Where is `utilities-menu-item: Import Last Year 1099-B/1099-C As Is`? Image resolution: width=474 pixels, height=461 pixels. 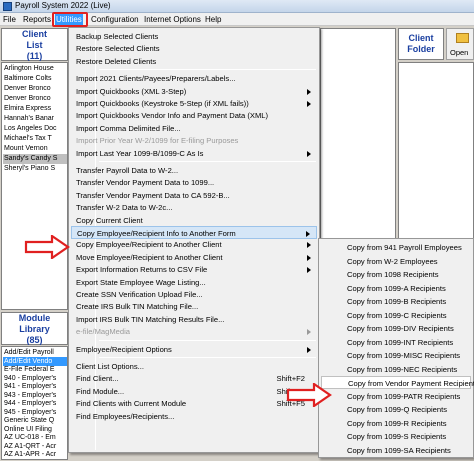 utilities-menu-item: Import Last Year 1099-B/1099-C As Is is located at coordinates (194, 153).